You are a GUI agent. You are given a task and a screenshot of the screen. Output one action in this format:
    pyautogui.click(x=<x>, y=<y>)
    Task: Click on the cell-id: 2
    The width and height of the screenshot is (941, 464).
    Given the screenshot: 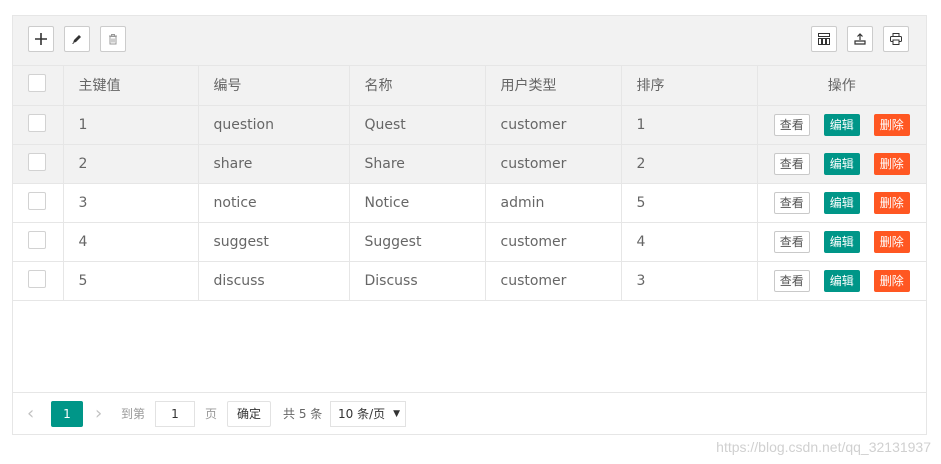 What is the action you would take?
    pyautogui.click(x=131, y=164)
    